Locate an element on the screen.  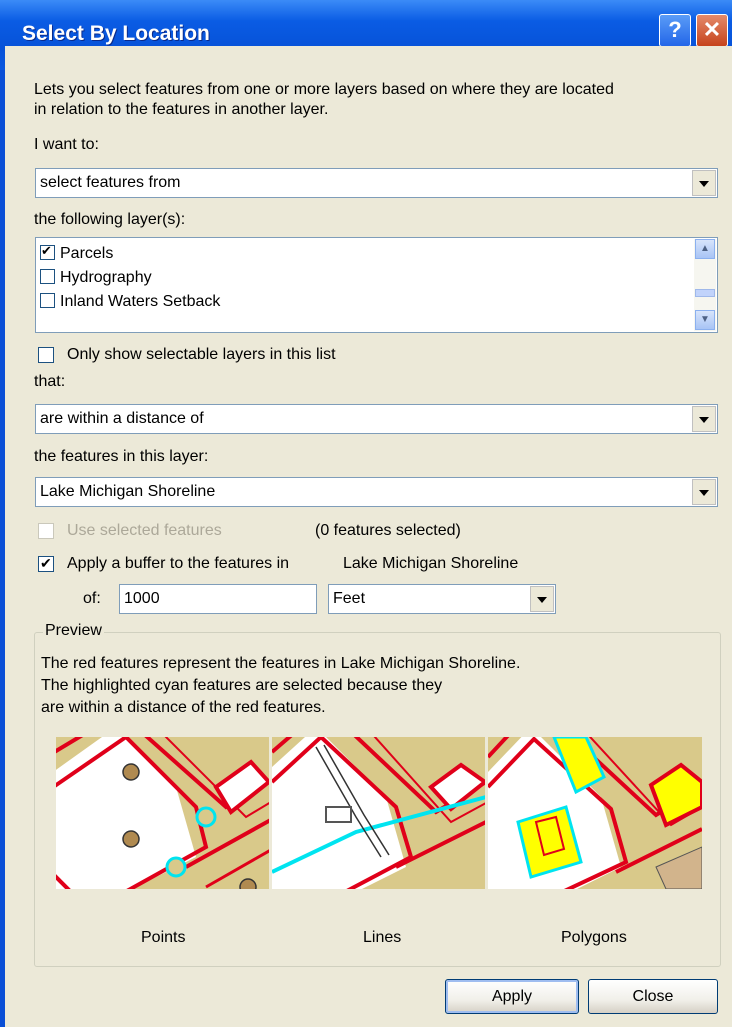
layer-item-hydrography: Hydrography is located at coordinates (96, 278).